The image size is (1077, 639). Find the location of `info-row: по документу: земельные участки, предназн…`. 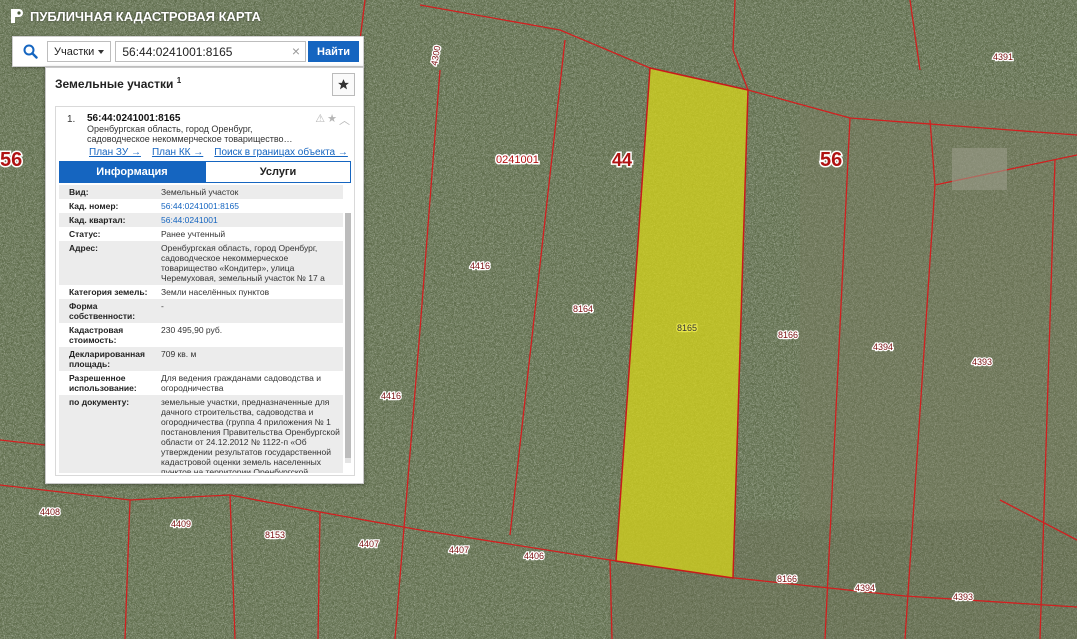

info-row: по документу: земельные участки, предназн… is located at coordinates (201, 434).